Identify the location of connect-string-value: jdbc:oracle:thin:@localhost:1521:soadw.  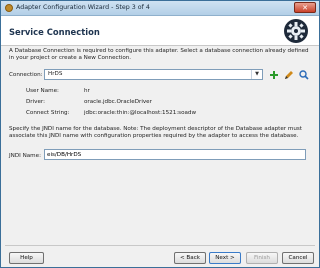
(140, 113).